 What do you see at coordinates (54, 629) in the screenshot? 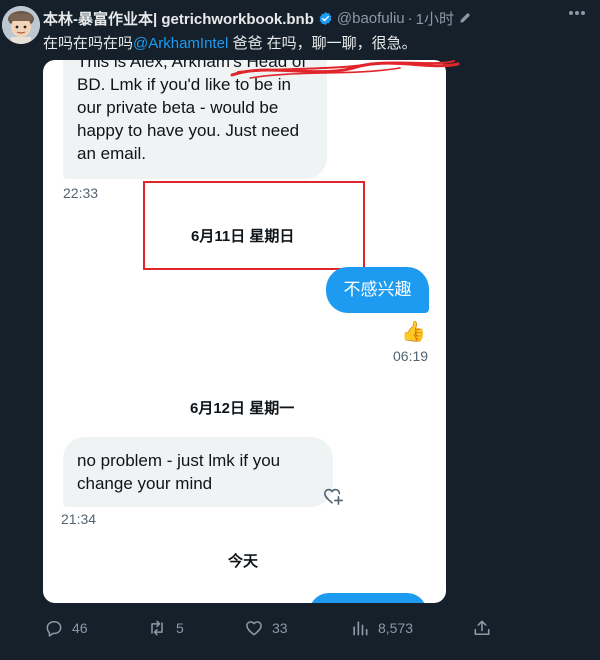
I see `reply-icon` at bounding box center [54, 629].